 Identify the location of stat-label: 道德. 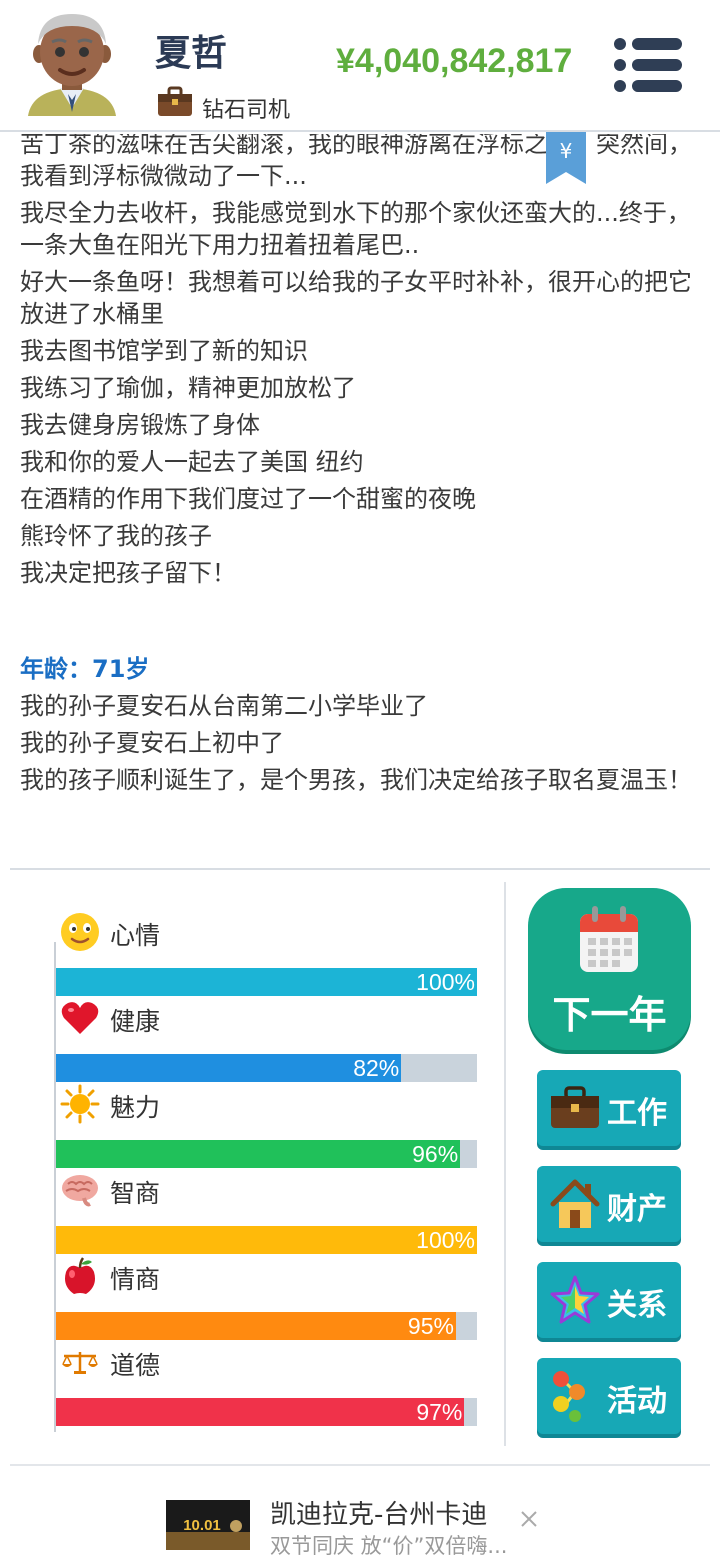
(135, 1365).